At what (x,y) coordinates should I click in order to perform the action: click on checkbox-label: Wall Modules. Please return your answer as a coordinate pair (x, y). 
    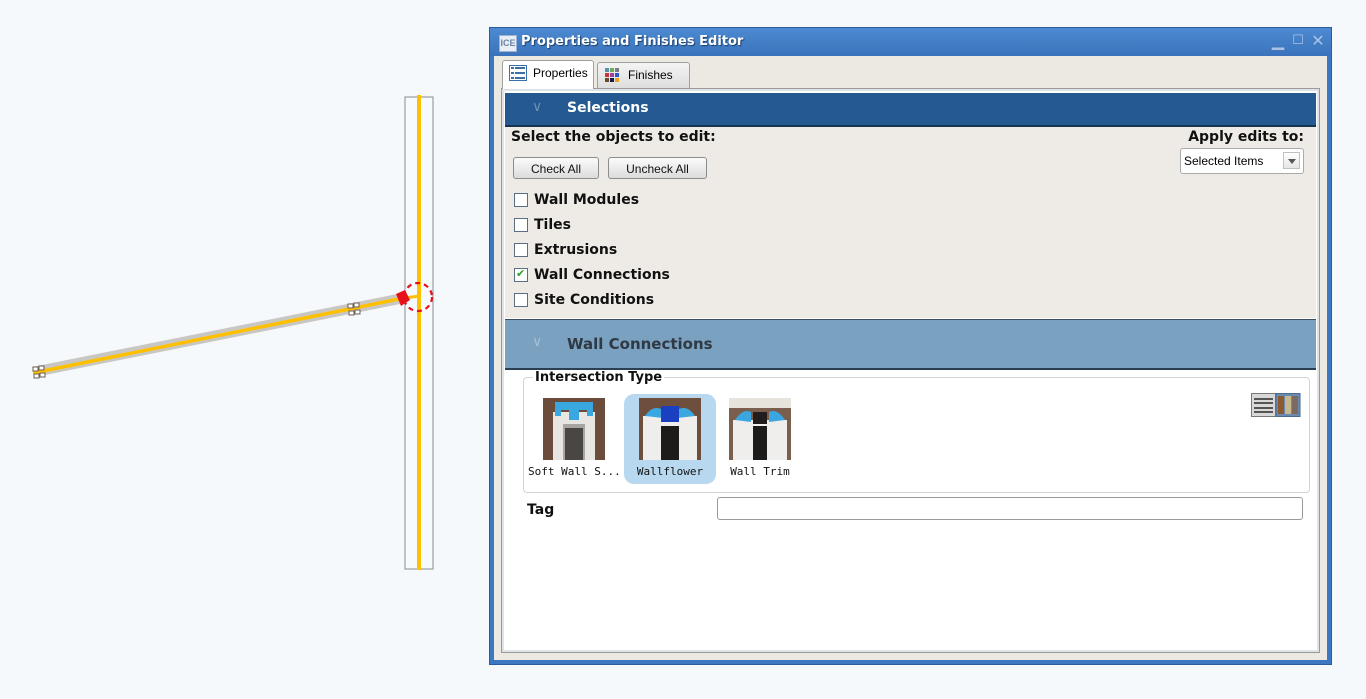
    Looking at the image, I should click on (587, 200).